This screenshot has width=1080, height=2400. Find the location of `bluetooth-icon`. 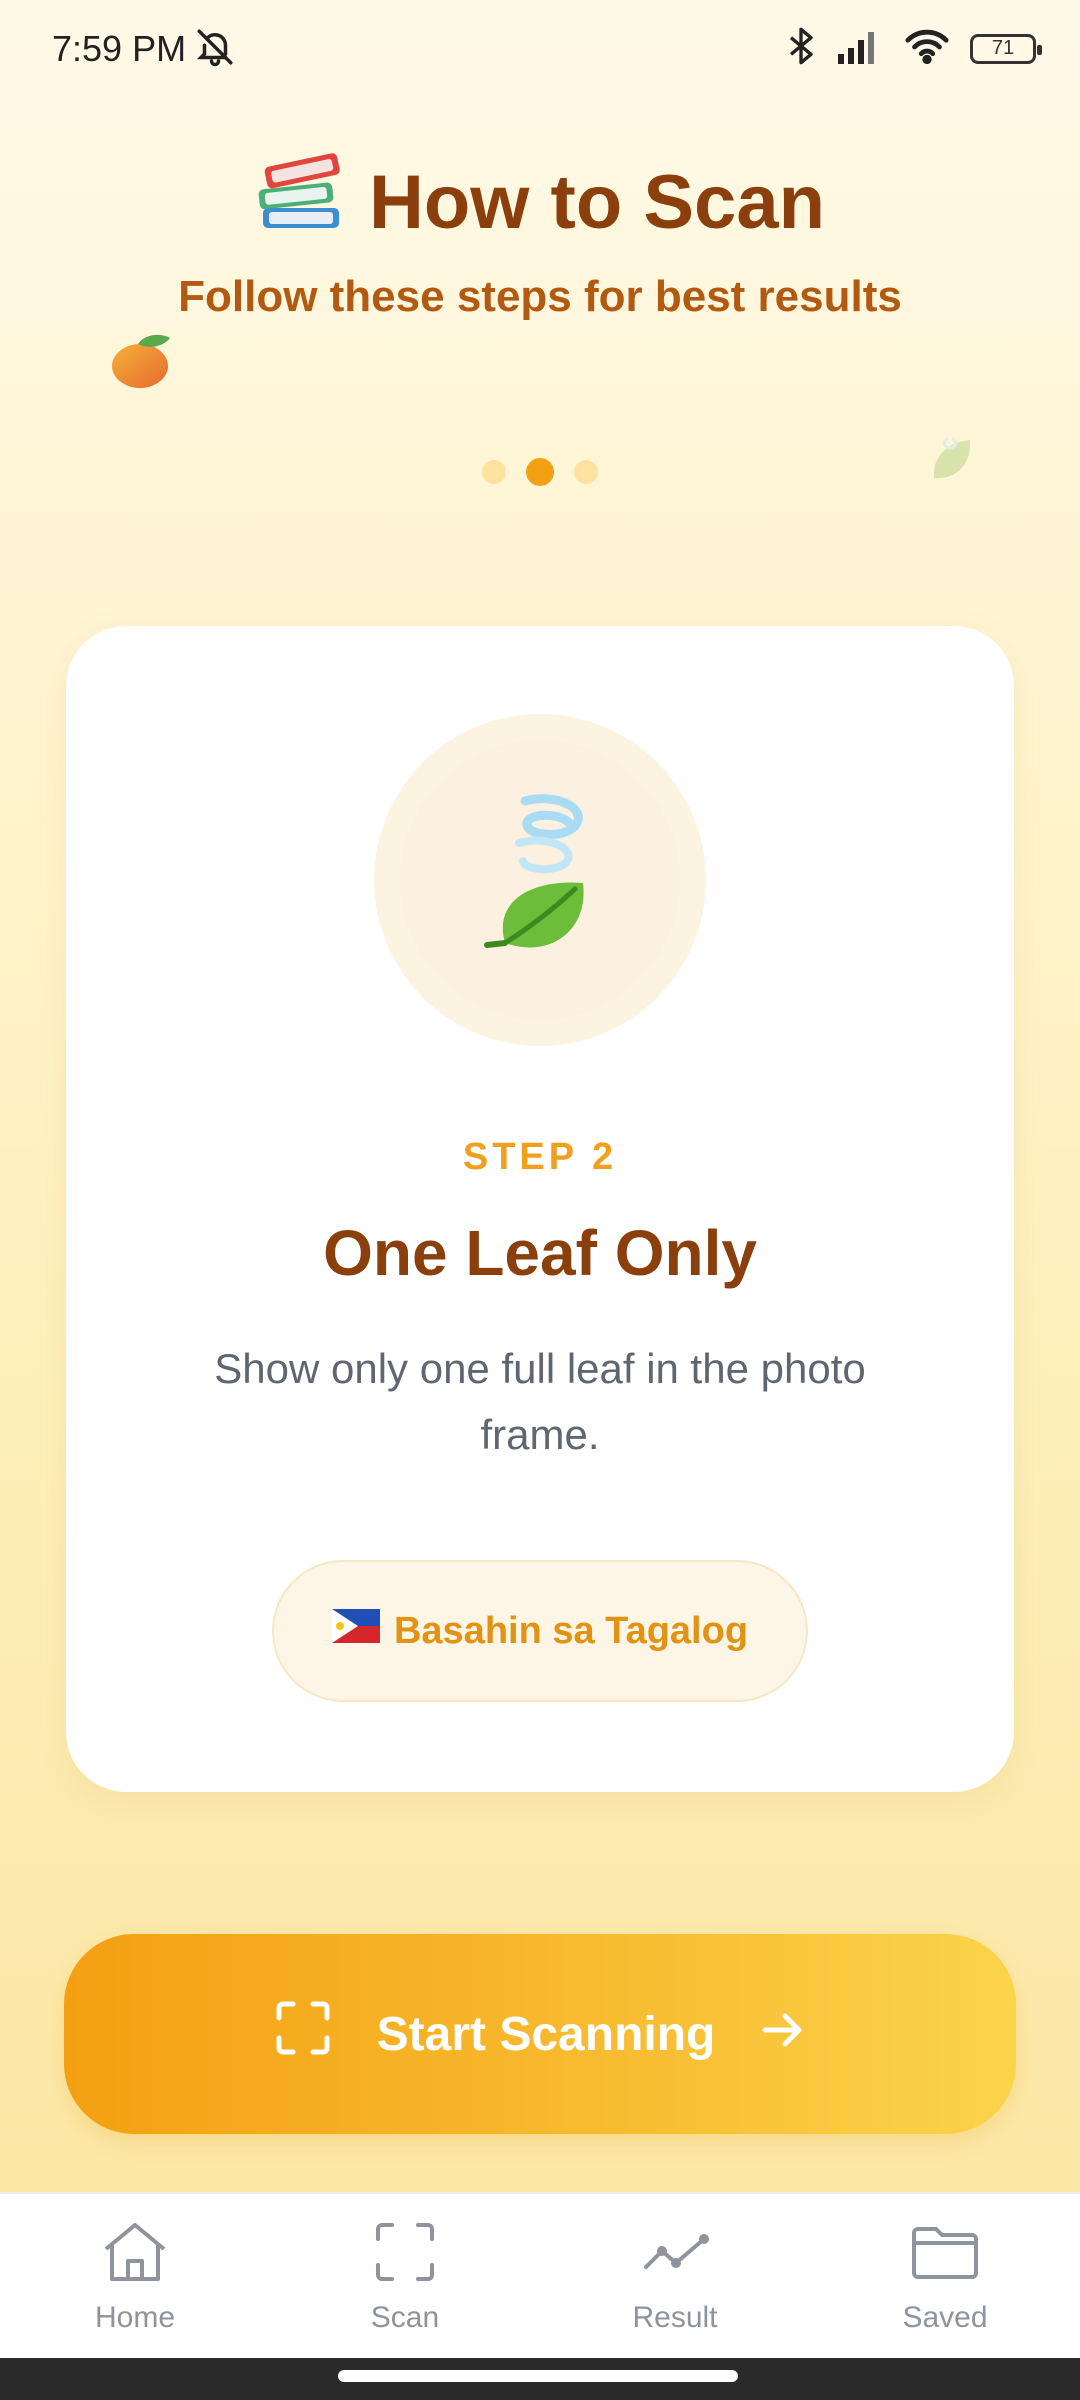

bluetooth-icon is located at coordinates (801, 48).